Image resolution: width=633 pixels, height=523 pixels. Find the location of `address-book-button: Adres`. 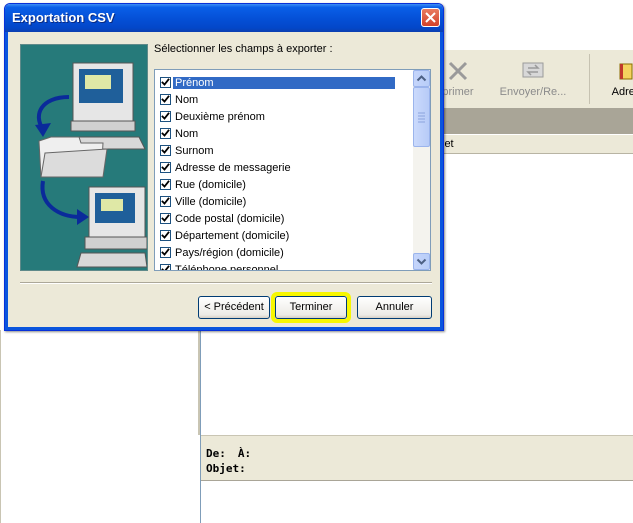

address-book-button: Adres is located at coordinates (619, 81).